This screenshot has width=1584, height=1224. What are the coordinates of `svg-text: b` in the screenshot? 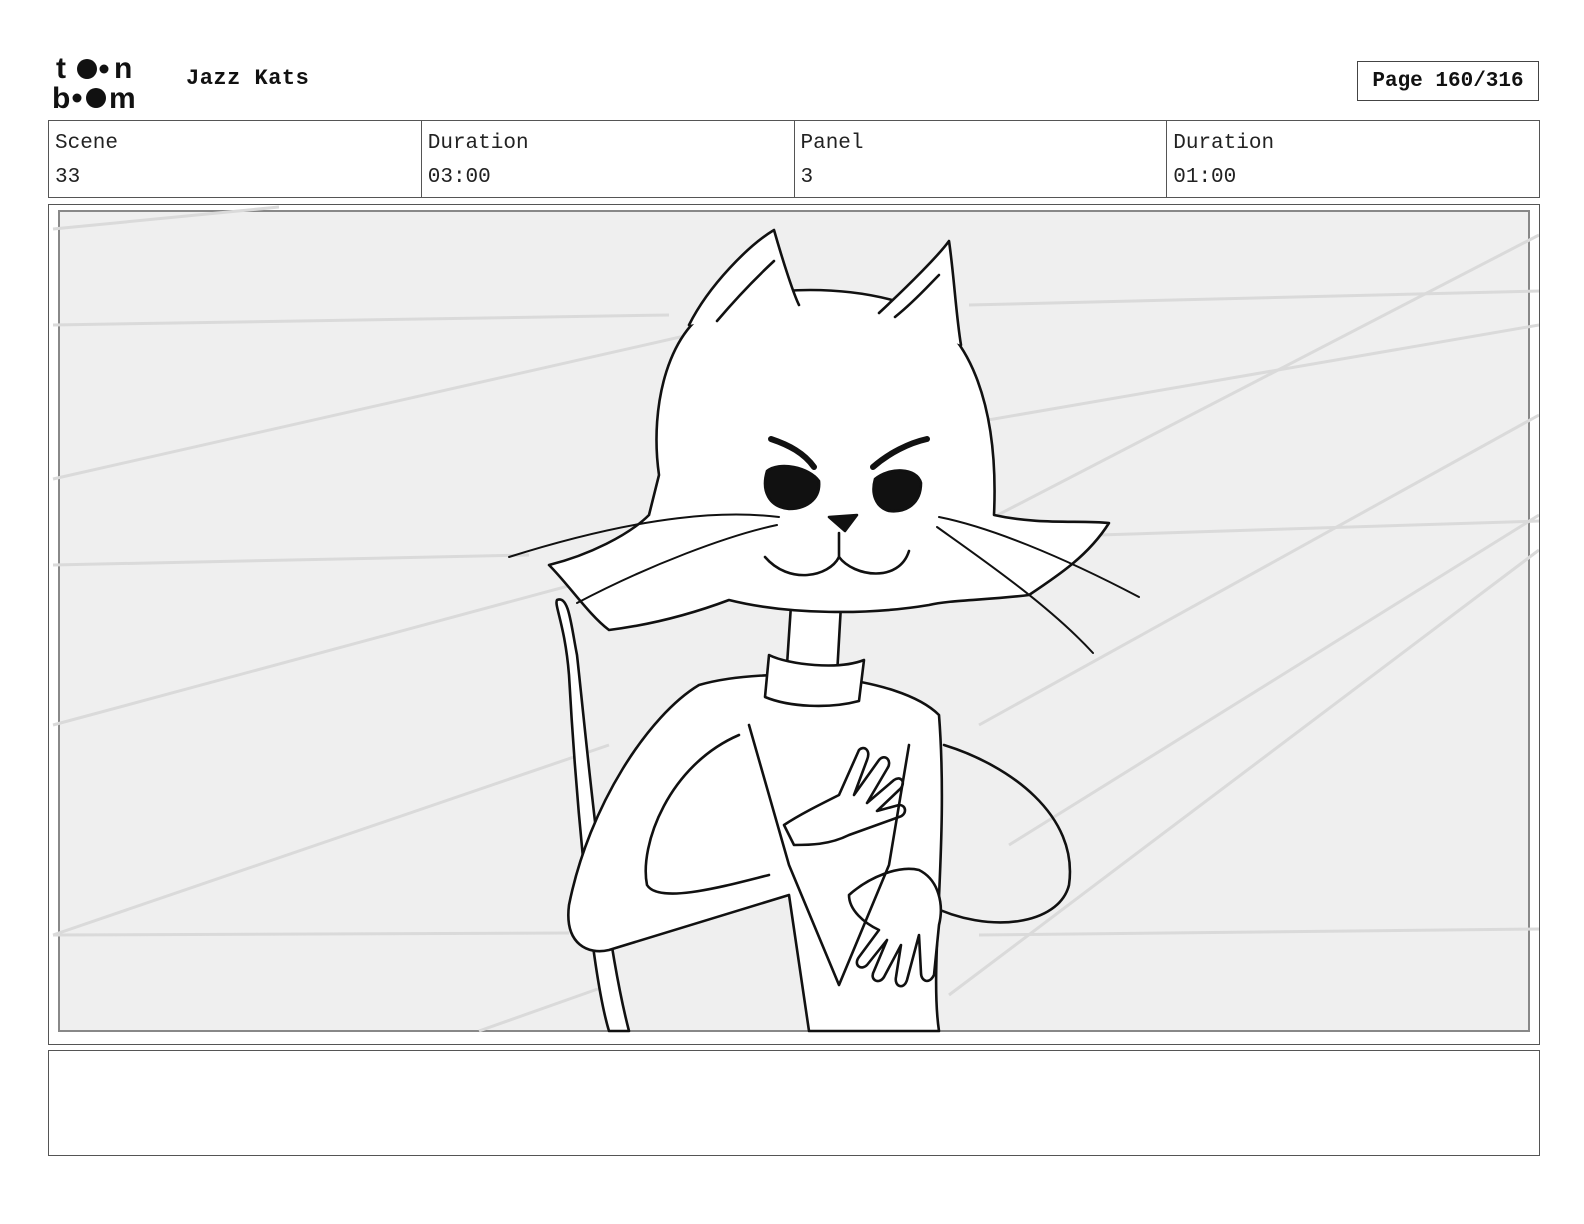 It's located at (61, 96).